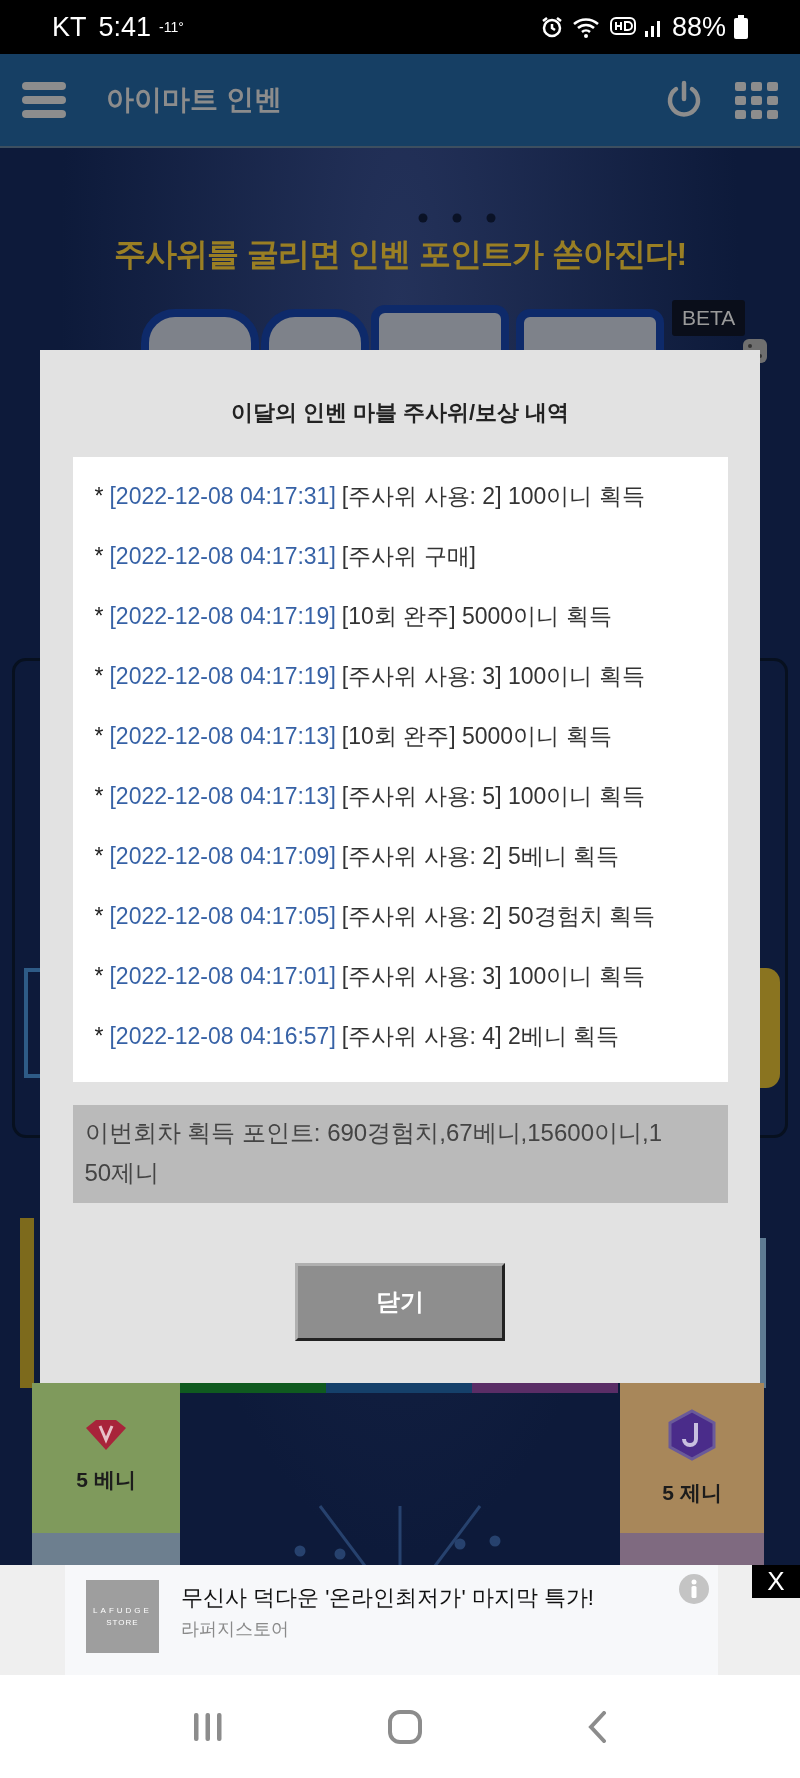 Image resolution: width=800 pixels, height=1778 pixels. What do you see at coordinates (194, 100) in the screenshot?
I see `app-title: 아이마트 인벤` at bounding box center [194, 100].